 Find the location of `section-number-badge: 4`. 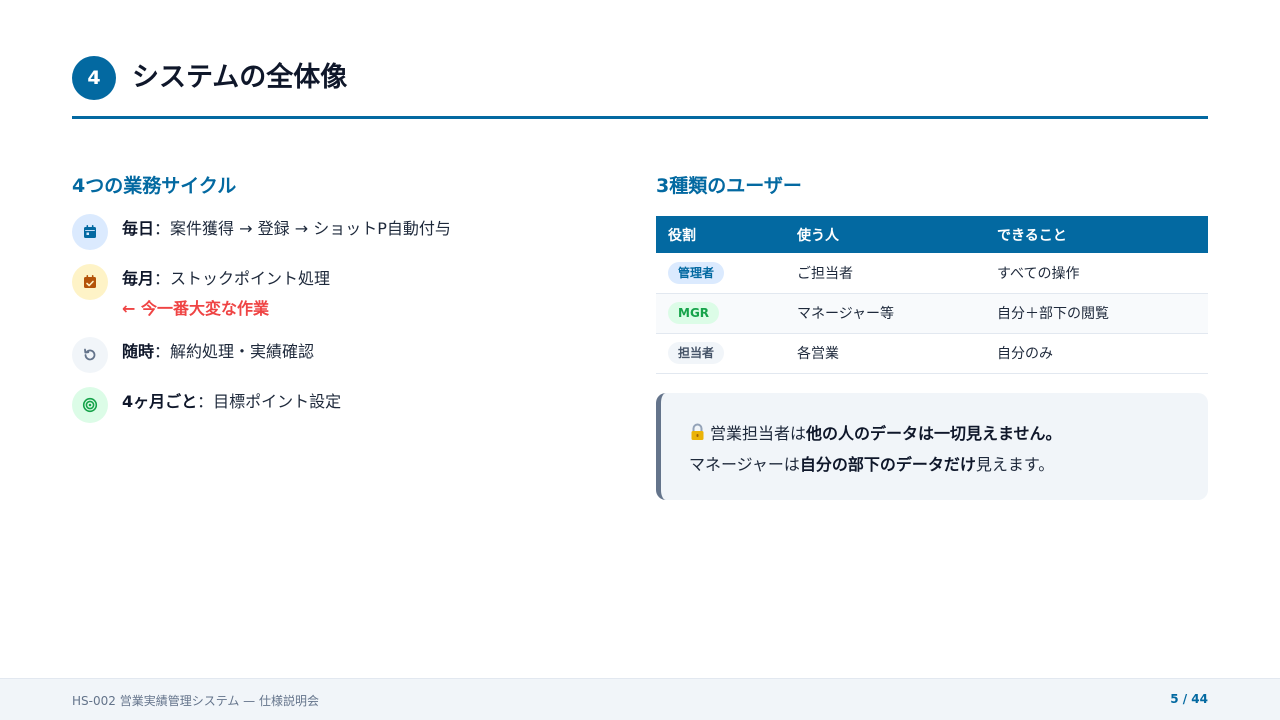

section-number-badge: 4 is located at coordinates (94, 78).